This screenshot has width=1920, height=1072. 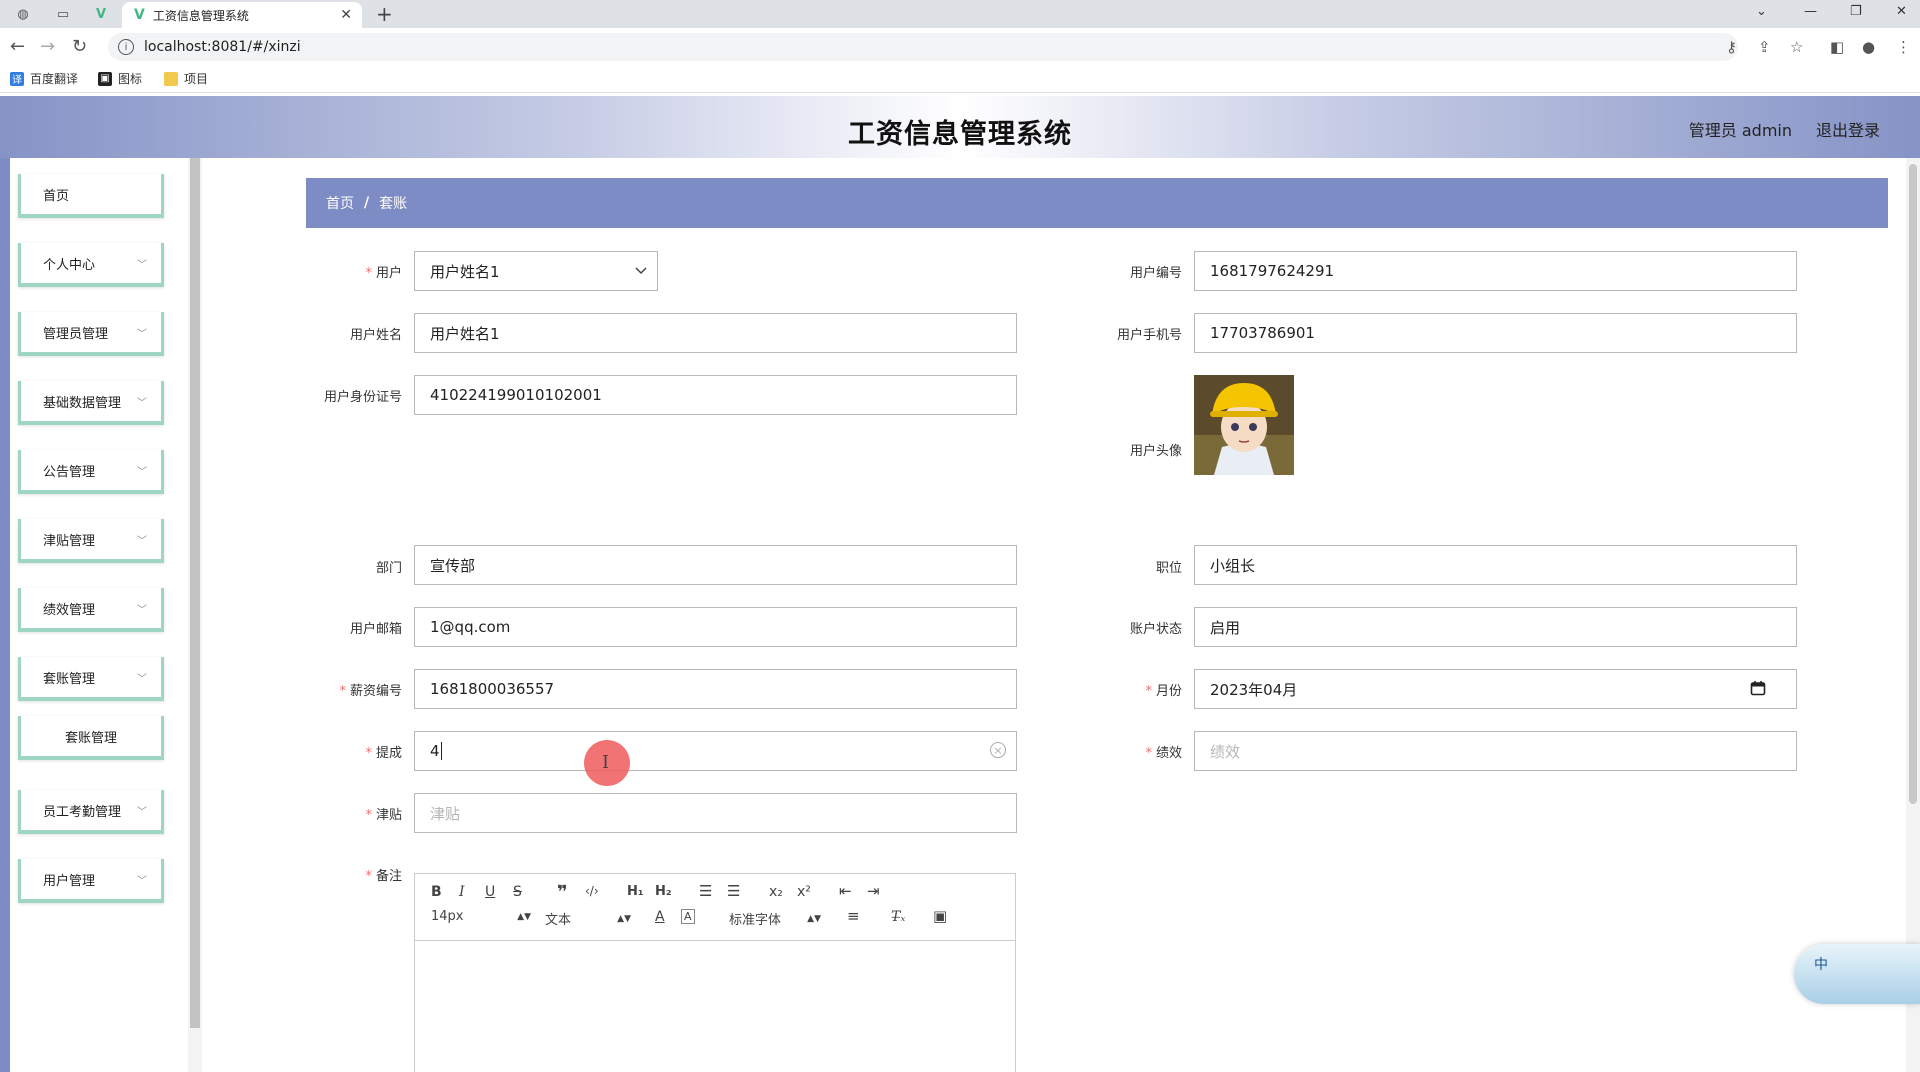 What do you see at coordinates (91, 334) in the screenshot?
I see `sidebar-item-admin: 管理员管理 ﹀` at bounding box center [91, 334].